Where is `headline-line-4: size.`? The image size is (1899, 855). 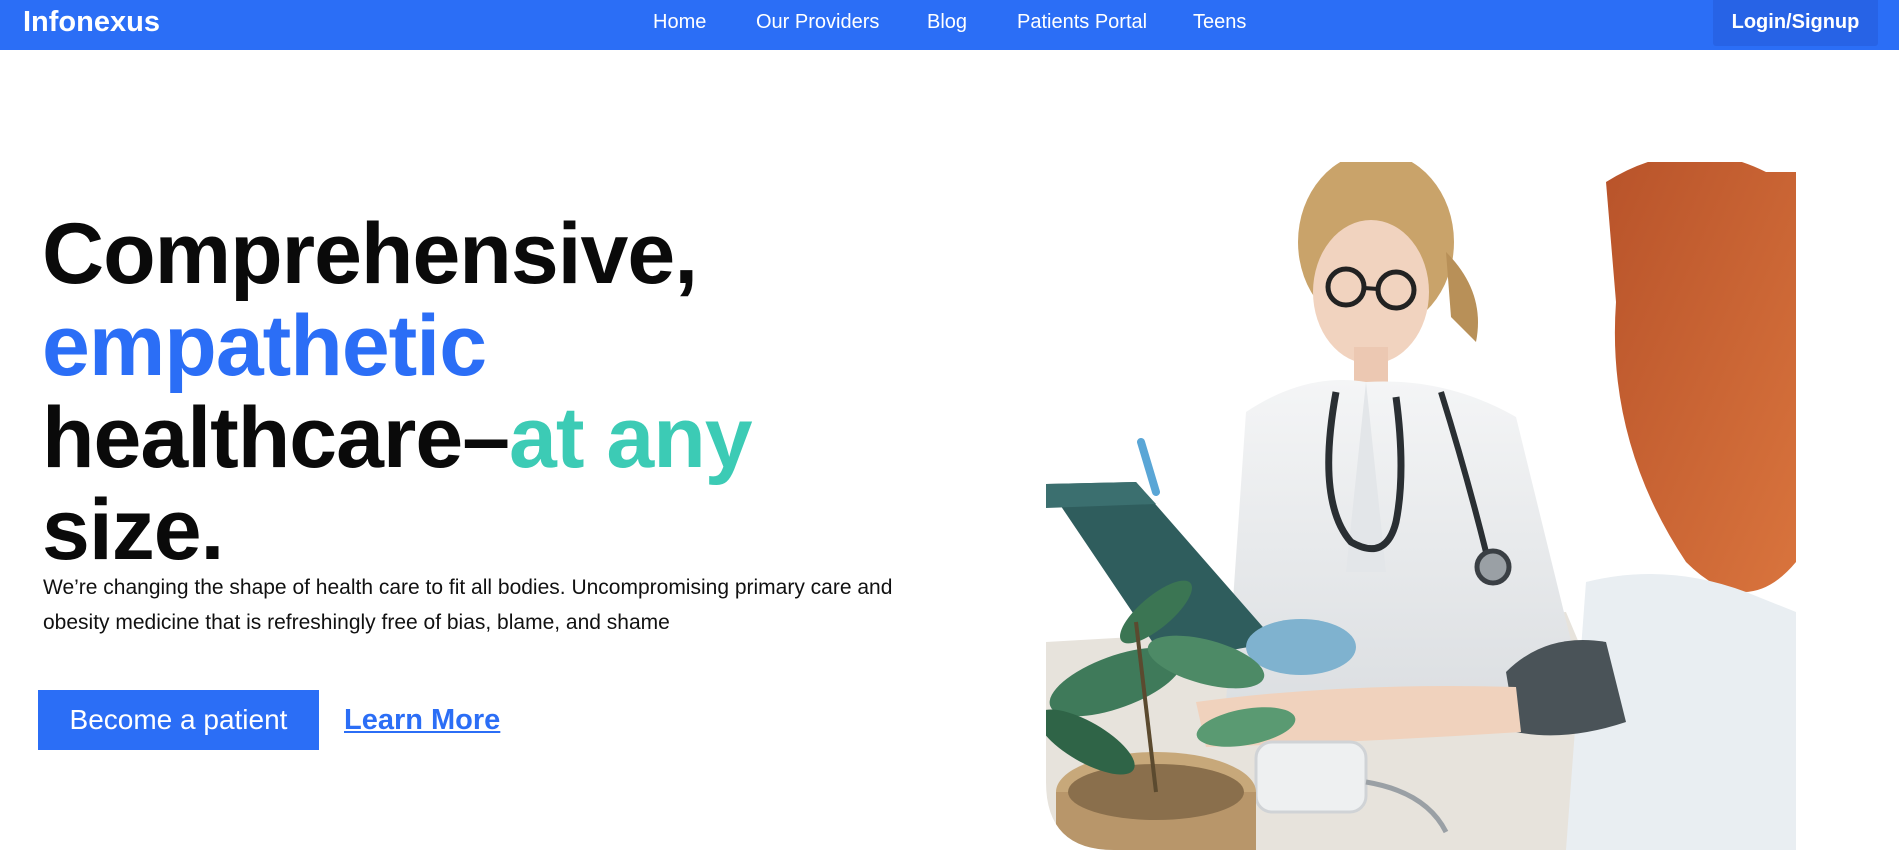
headline-line-4: size. is located at coordinates (492, 530).